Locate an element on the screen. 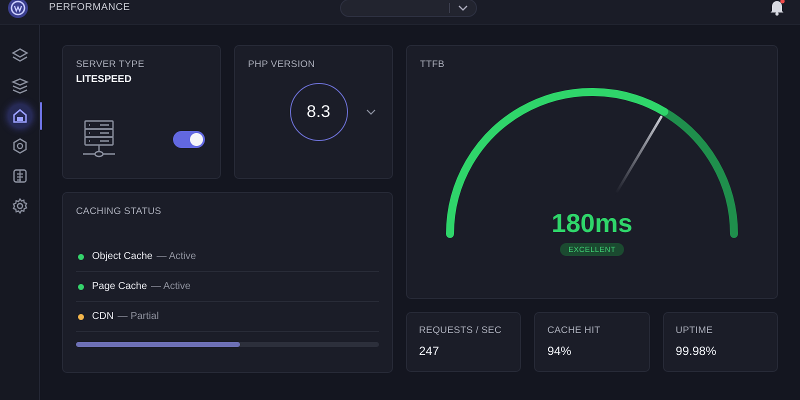 The height and width of the screenshot is (400, 800). cache-status: — Partial is located at coordinates (138, 316).